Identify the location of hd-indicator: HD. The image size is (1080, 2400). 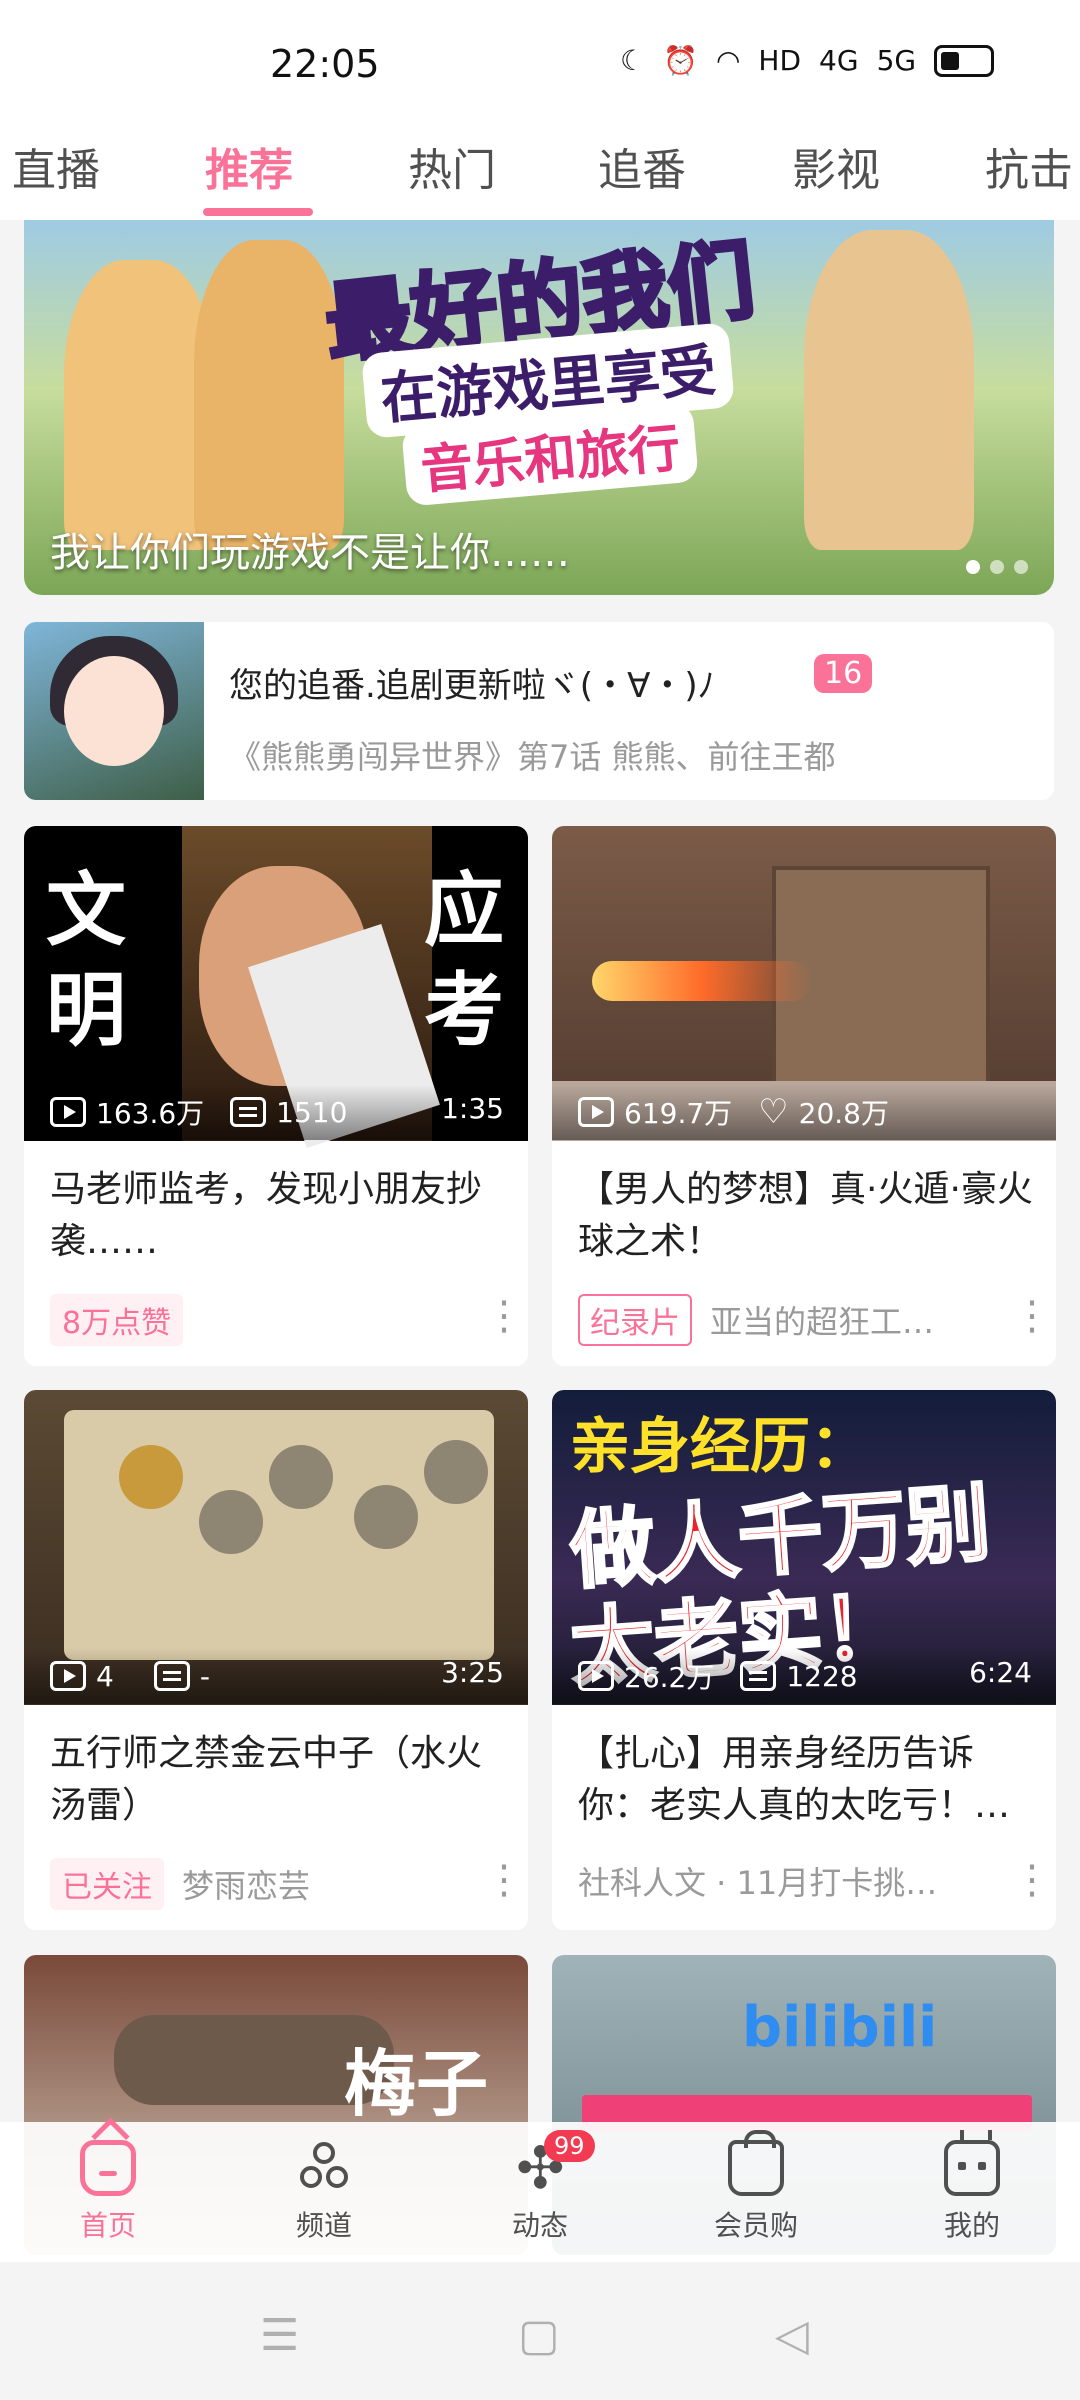
(780, 60).